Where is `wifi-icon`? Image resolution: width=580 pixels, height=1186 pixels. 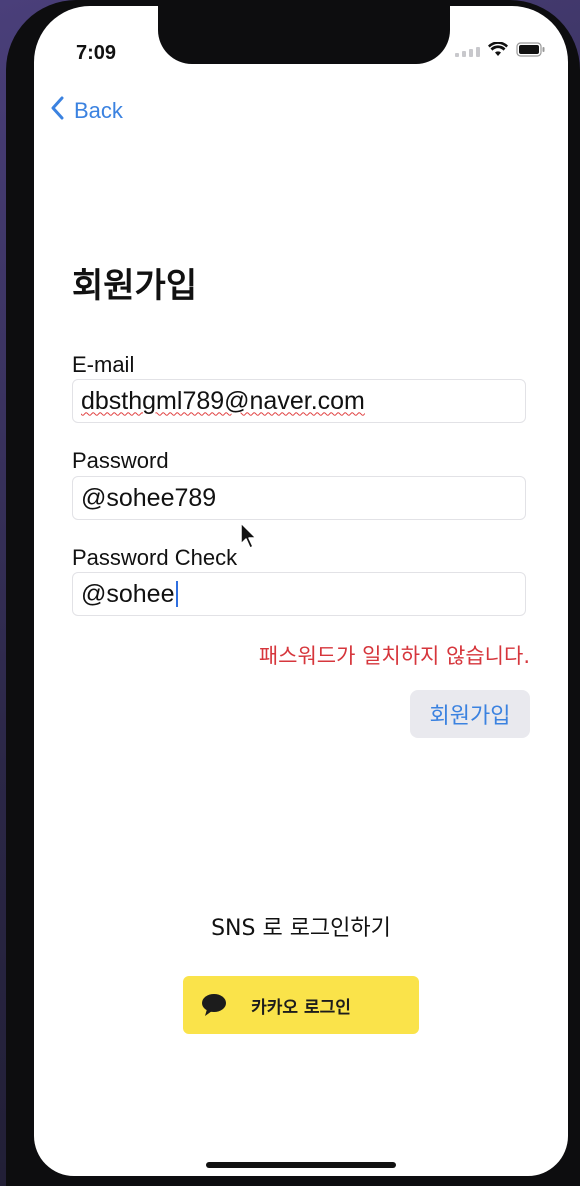
wifi-icon is located at coordinates (498, 51).